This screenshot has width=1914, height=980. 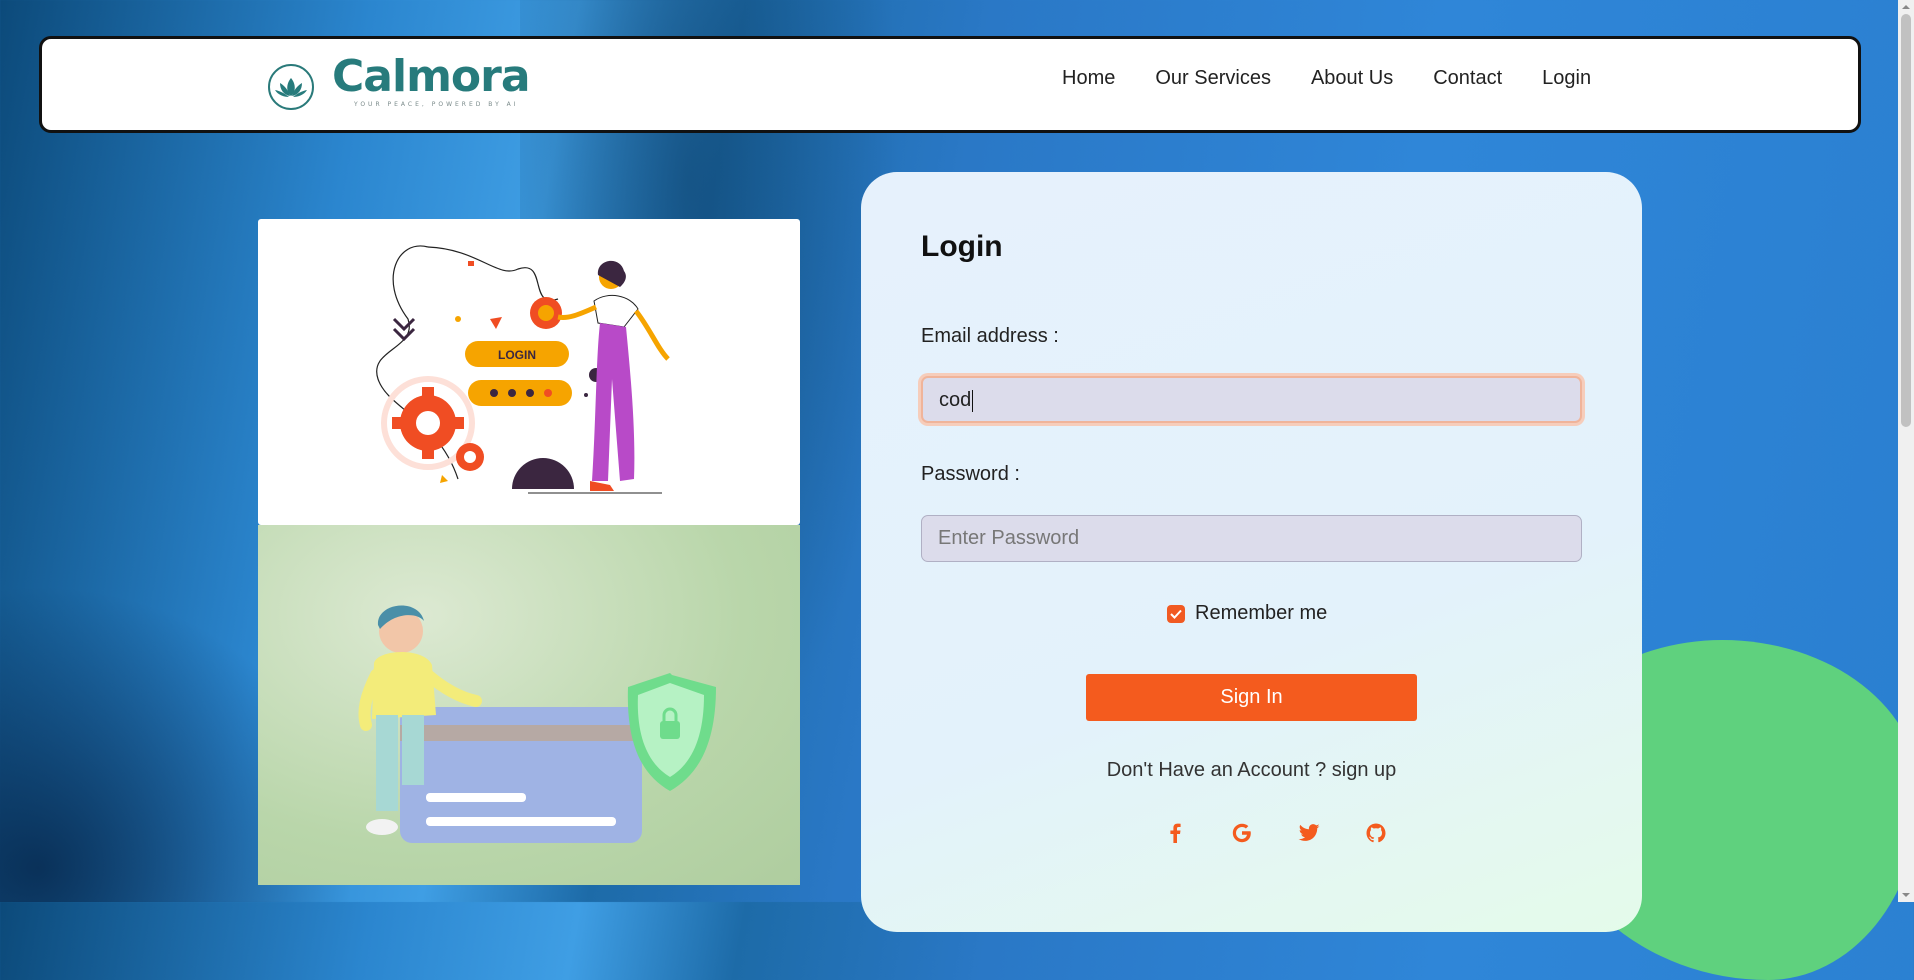 What do you see at coordinates (962, 246) in the screenshot?
I see `login-title: Login` at bounding box center [962, 246].